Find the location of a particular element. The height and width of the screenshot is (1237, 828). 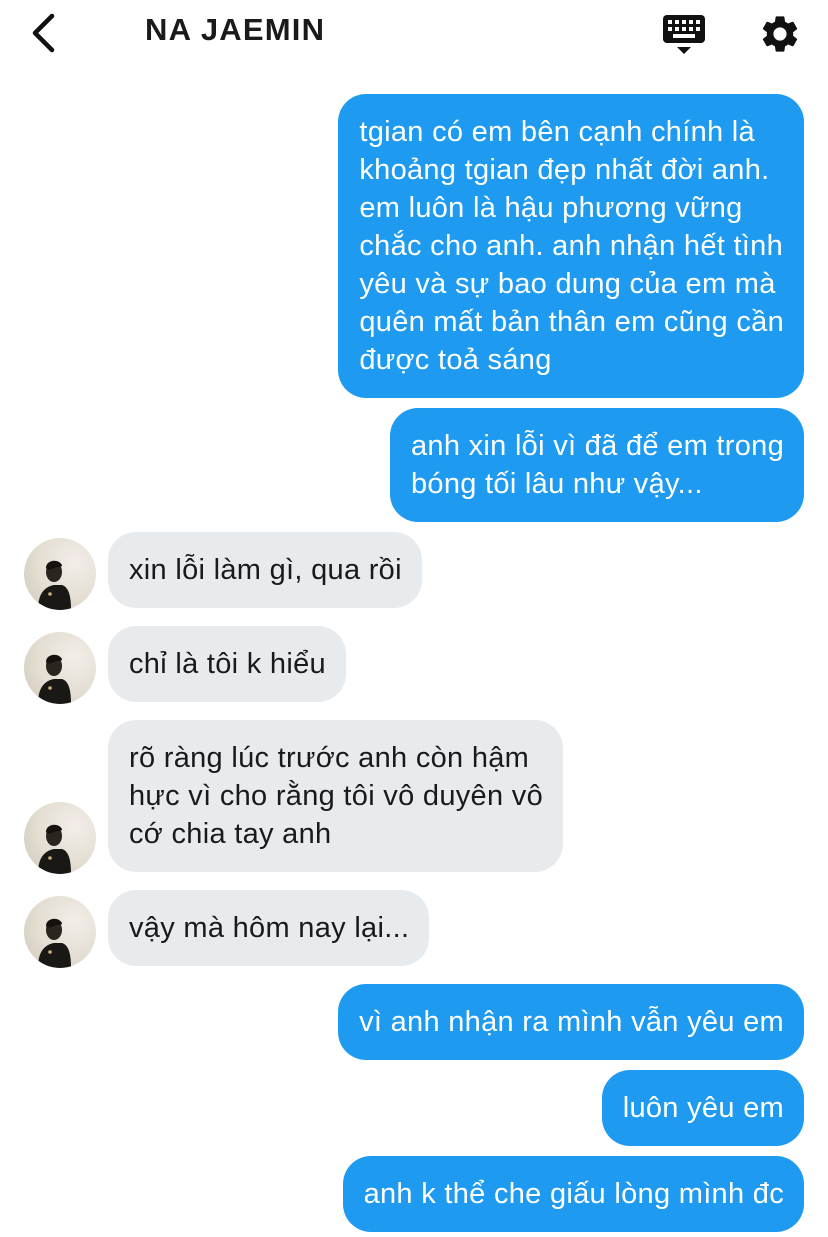

message-line: hực vì cho rằng tôi vô duyên vô is located at coordinates (336, 796).